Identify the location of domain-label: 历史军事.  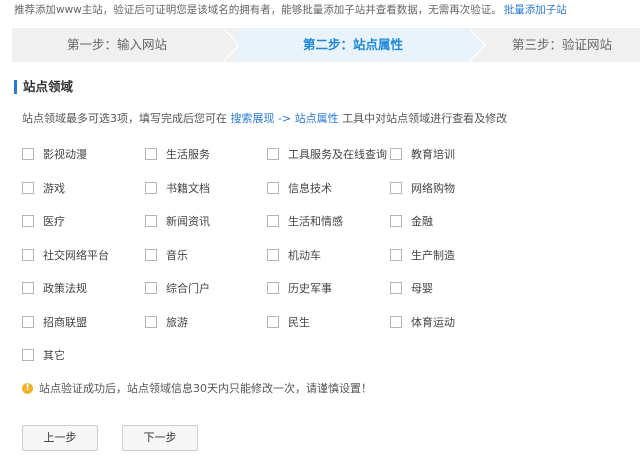
(310, 288).